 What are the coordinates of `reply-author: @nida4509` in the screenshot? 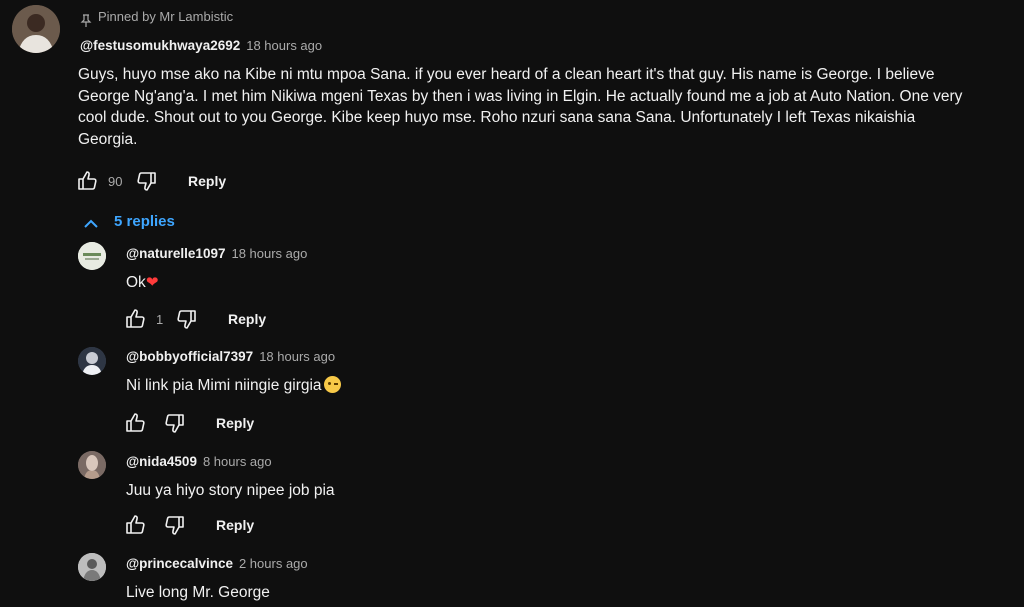 It's located at (161, 461).